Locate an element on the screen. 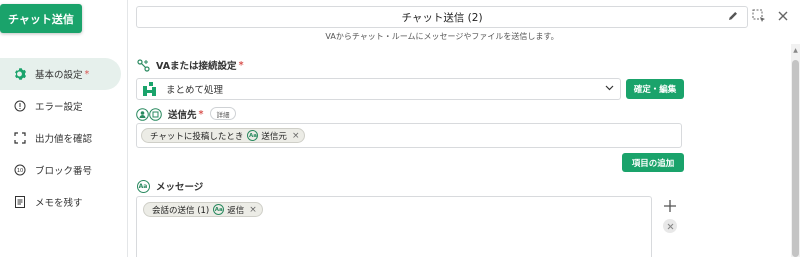  remove-line-button is located at coordinates (670, 226).